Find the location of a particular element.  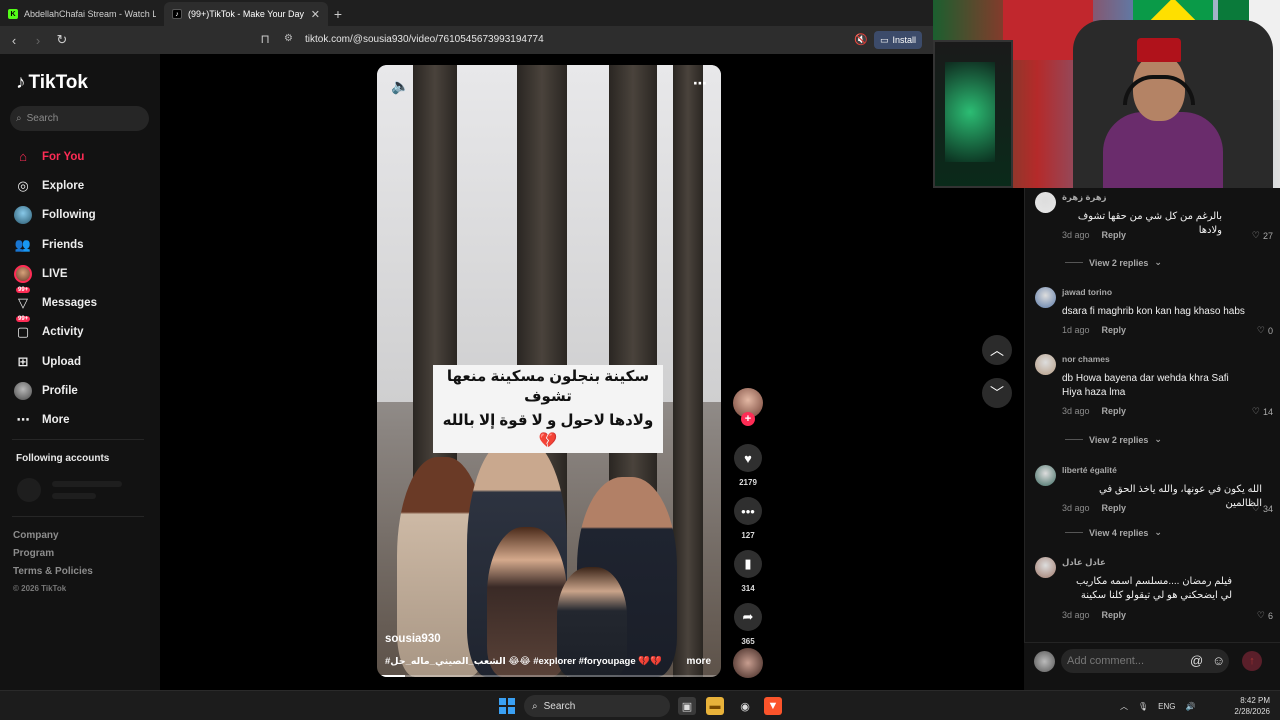

sidebar-item-label: Following is located at coordinates (69, 215).